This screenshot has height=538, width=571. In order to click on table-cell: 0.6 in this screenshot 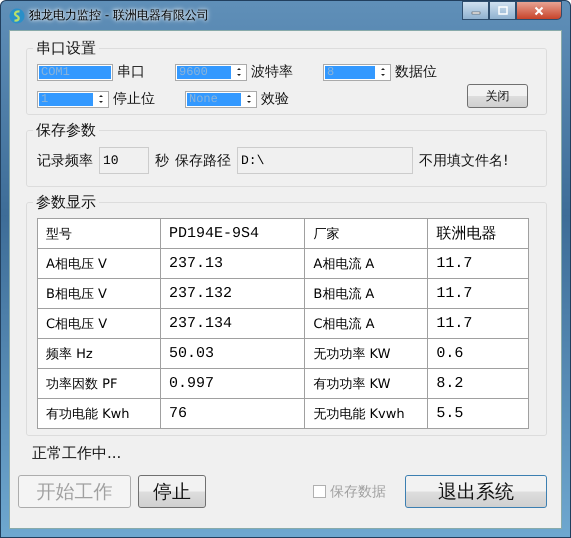, I will do `click(478, 353)`.